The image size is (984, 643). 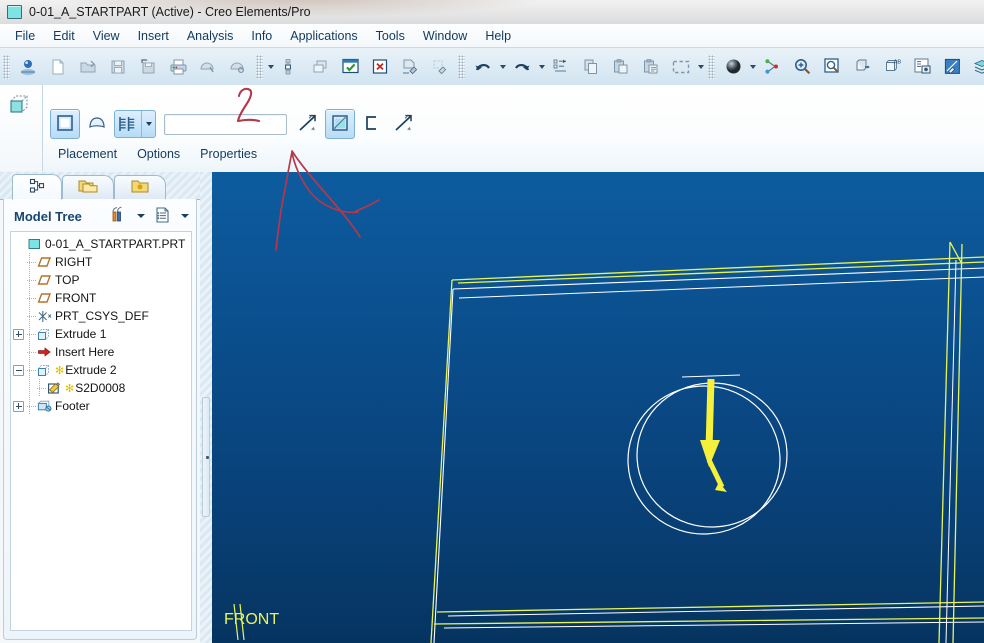 What do you see at coordinates (141, 216) in the screenshot?
I see `tree-filters-menu-arrow` at bounding box center [141, 216].